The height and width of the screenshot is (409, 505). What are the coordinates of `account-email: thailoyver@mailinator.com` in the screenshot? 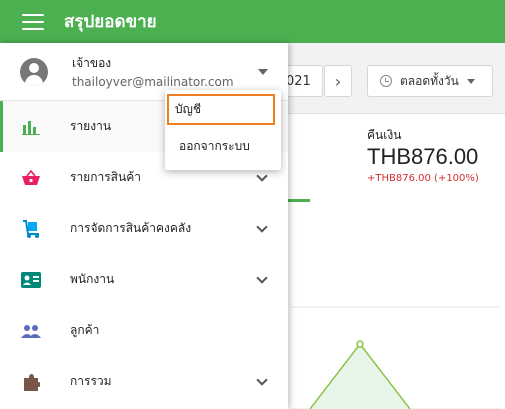 It's located at (153, 82).